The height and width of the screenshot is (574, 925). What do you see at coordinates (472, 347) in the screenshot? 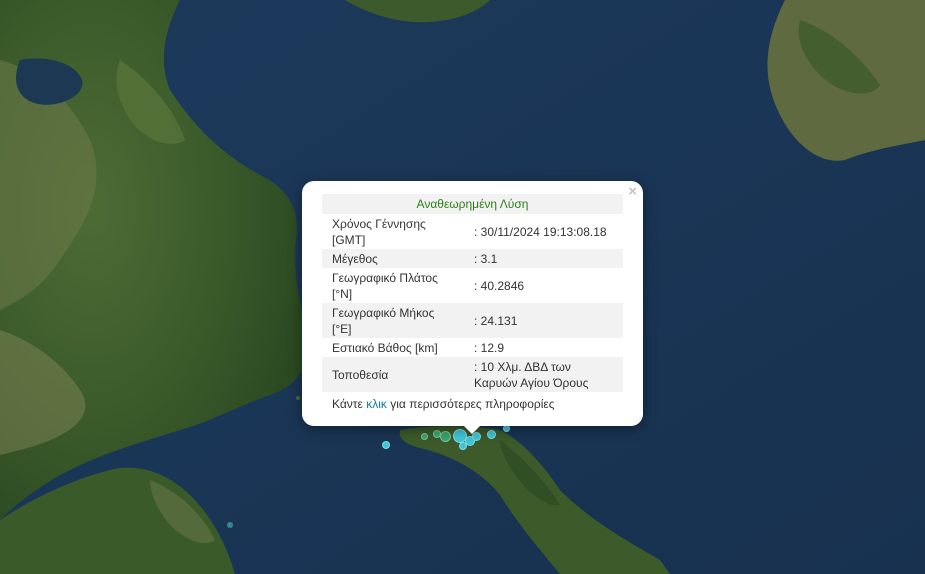
I see `row-depth: Εστιακό Βάθος [km] : 12.9` at bounding box center [472, 347].